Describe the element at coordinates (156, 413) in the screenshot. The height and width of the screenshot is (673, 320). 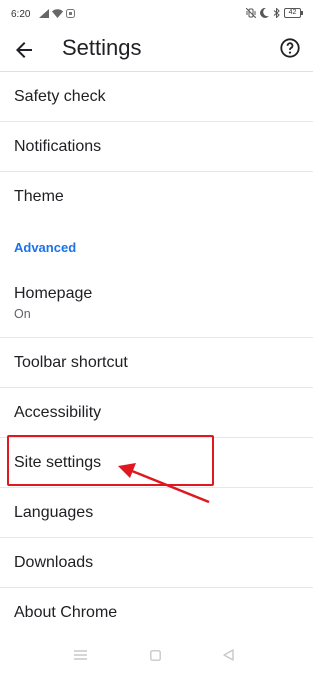
I see `setting-accessibility: Accessibility` at that location.